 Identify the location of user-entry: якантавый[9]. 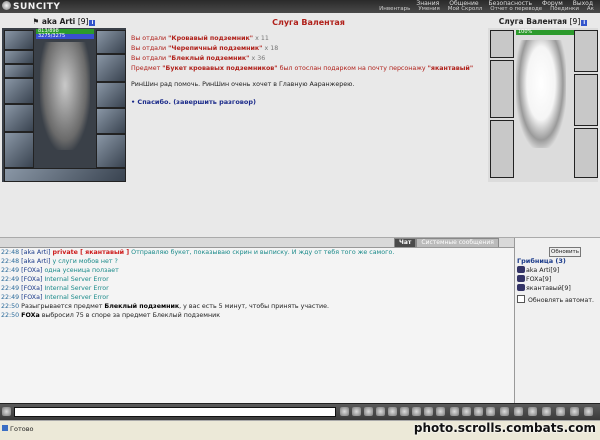
(544, 288).